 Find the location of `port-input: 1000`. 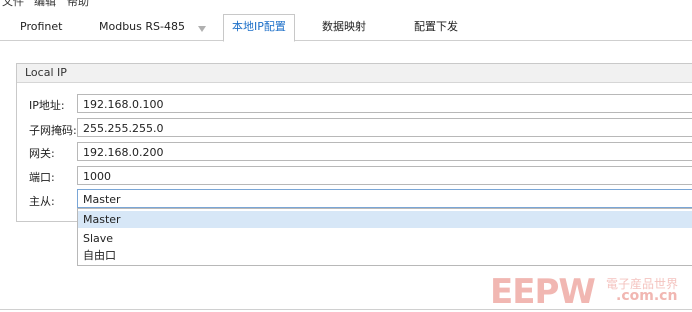

port-input: 1000 is located at coordinates (384, 175).